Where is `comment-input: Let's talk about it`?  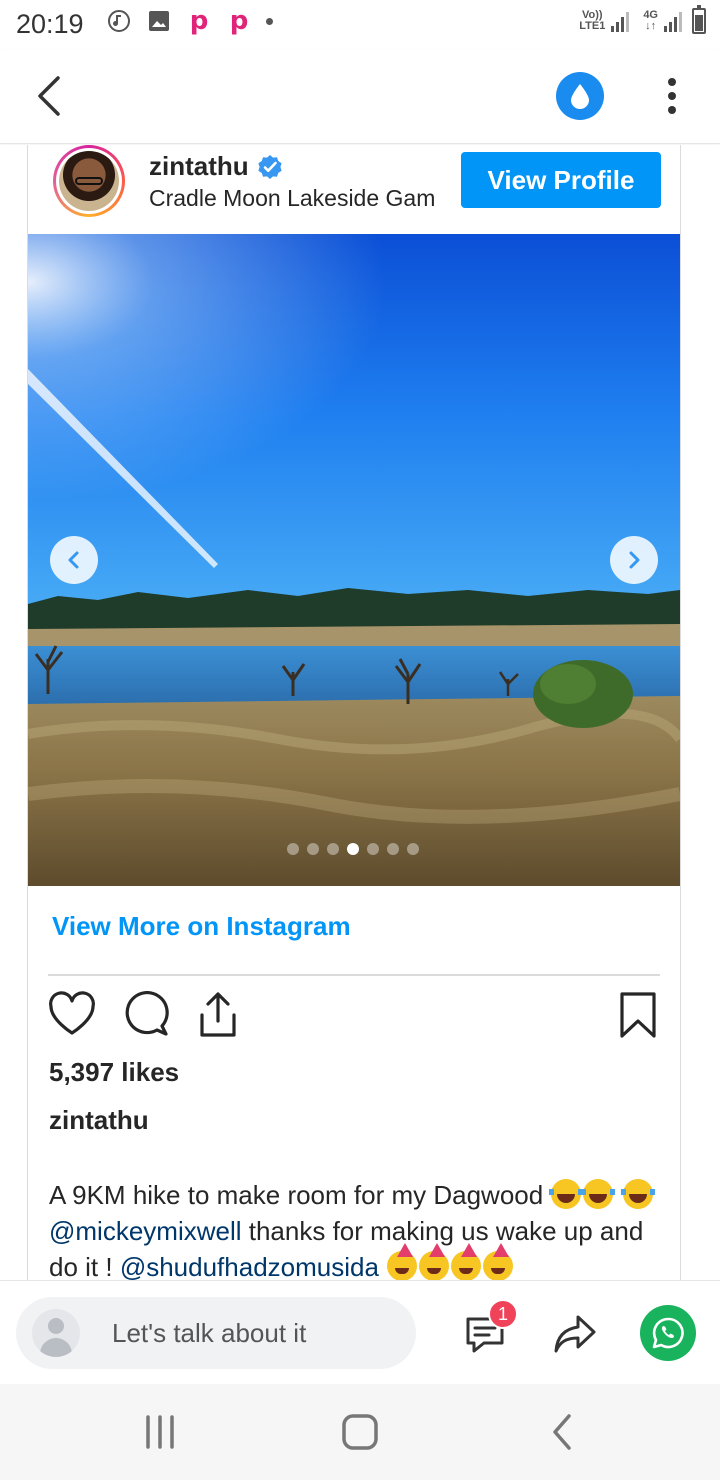
comment-input: Let's talk about it is located at coordinates (216, 1333).